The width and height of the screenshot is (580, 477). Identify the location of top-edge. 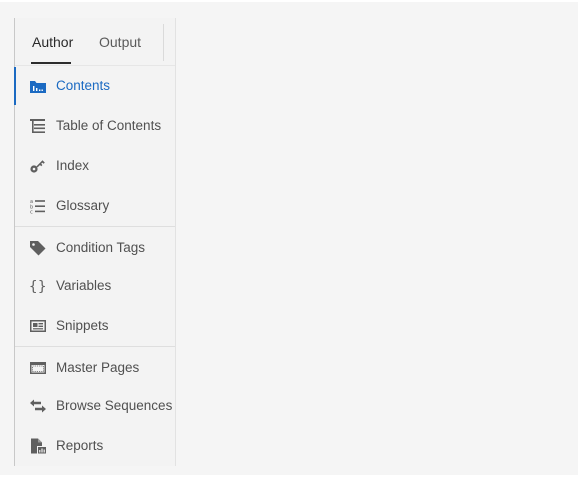
(290, 1).